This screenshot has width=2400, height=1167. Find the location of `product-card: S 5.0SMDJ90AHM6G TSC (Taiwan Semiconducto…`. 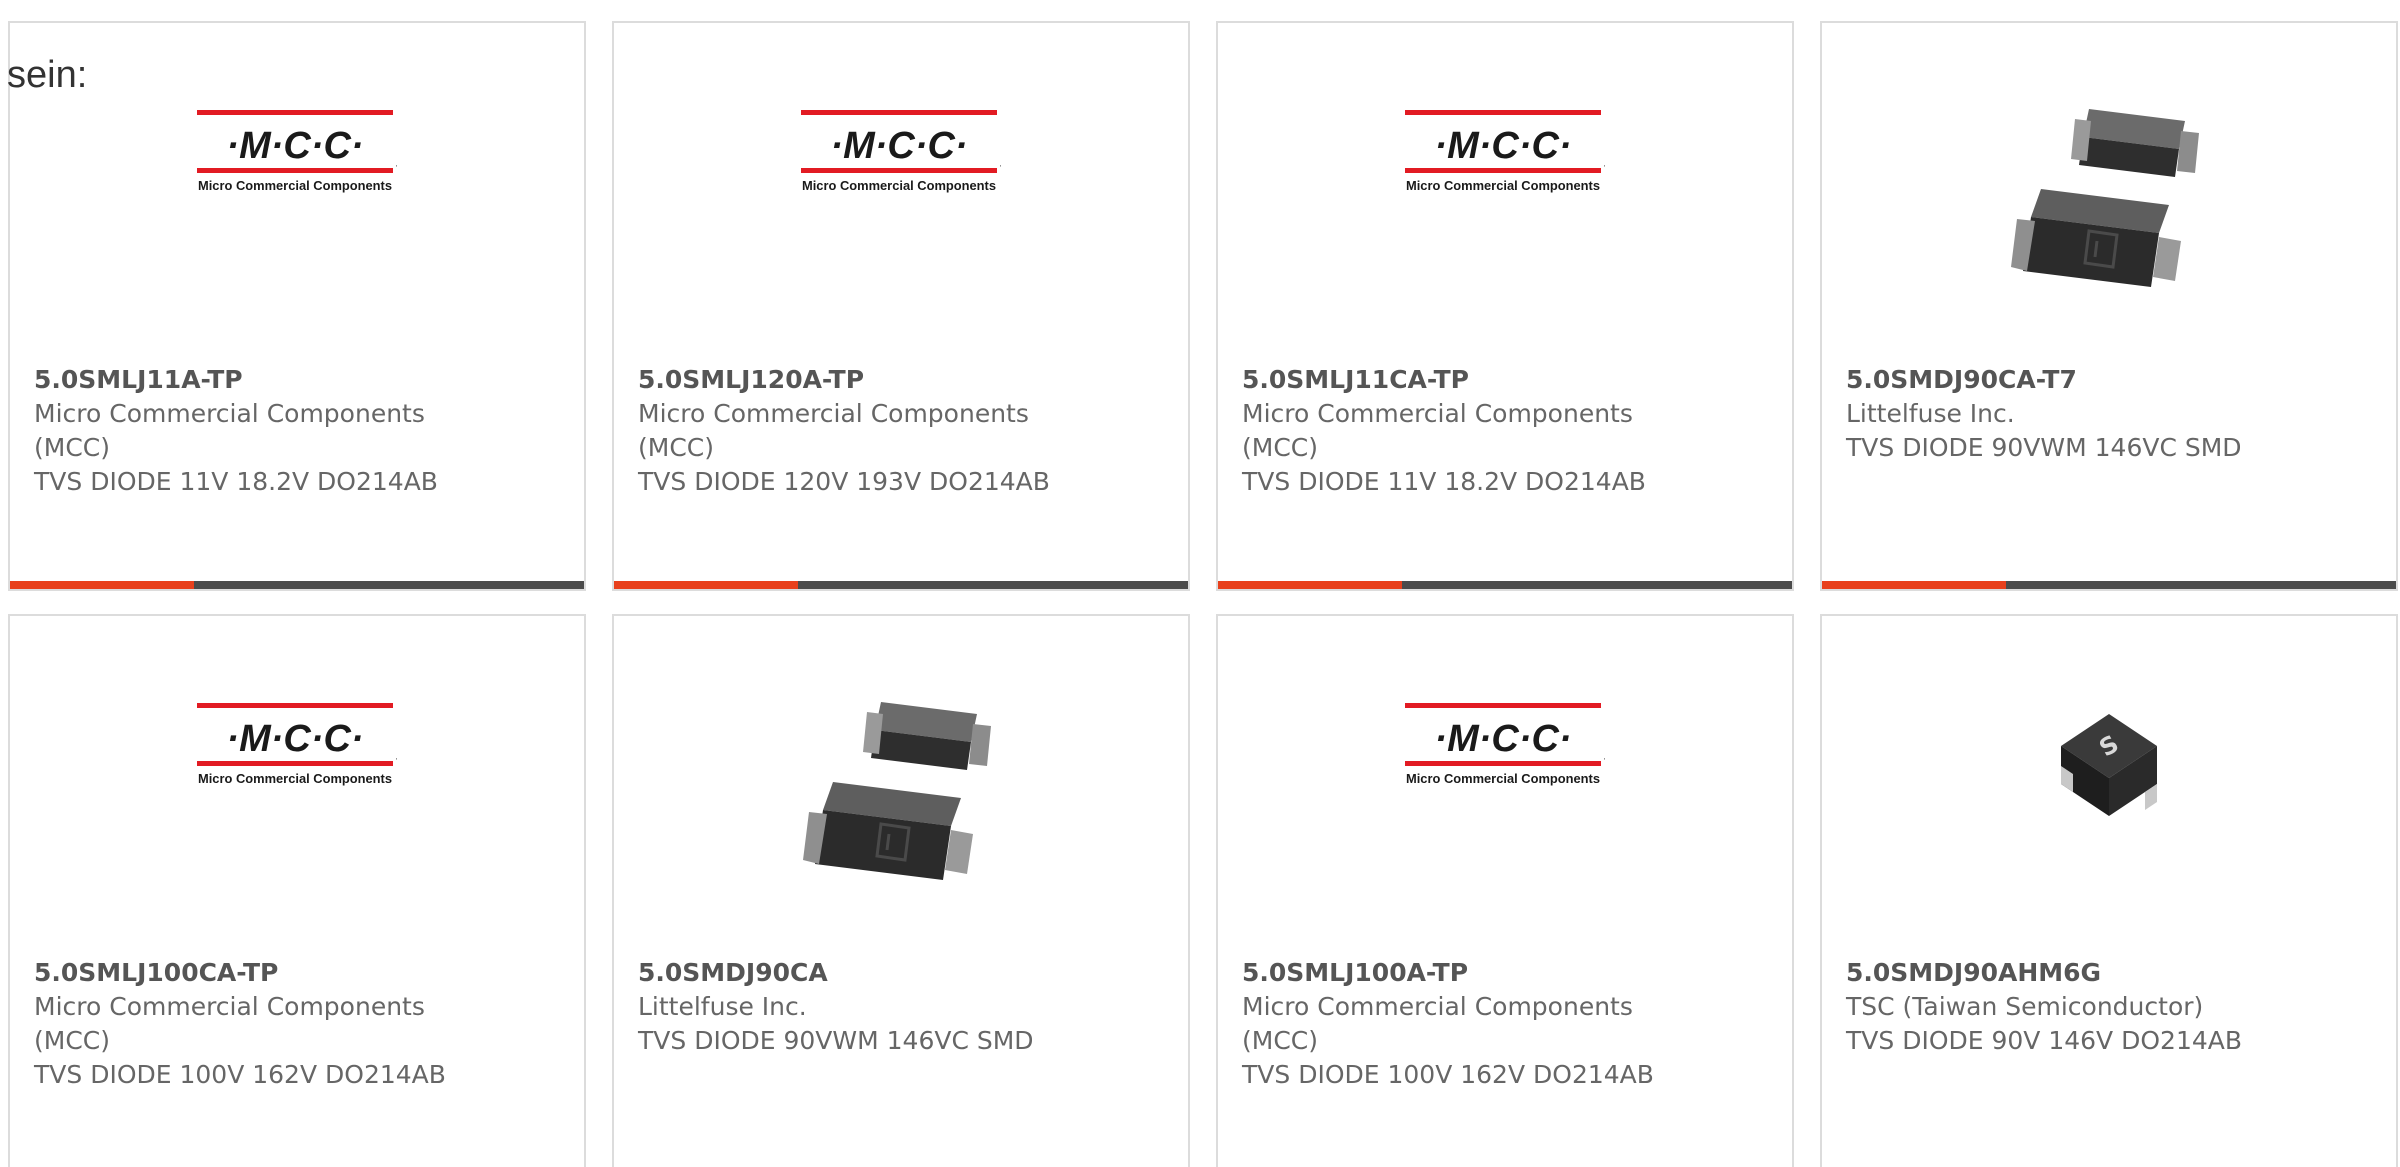

product-card: S 5.0SMDJ90AHM6G TSC (Taiwan Semiconducto… is located at coordinates (2109, 890).